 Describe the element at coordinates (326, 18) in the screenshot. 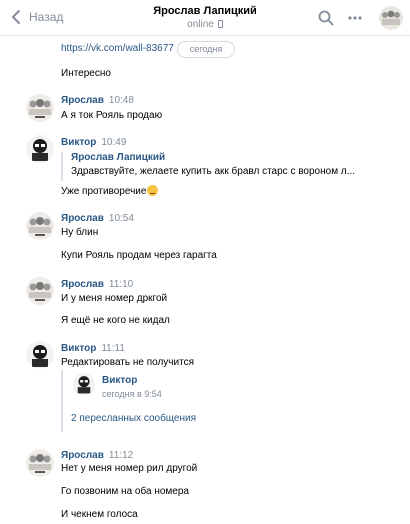

I see `search-icon` at that location.